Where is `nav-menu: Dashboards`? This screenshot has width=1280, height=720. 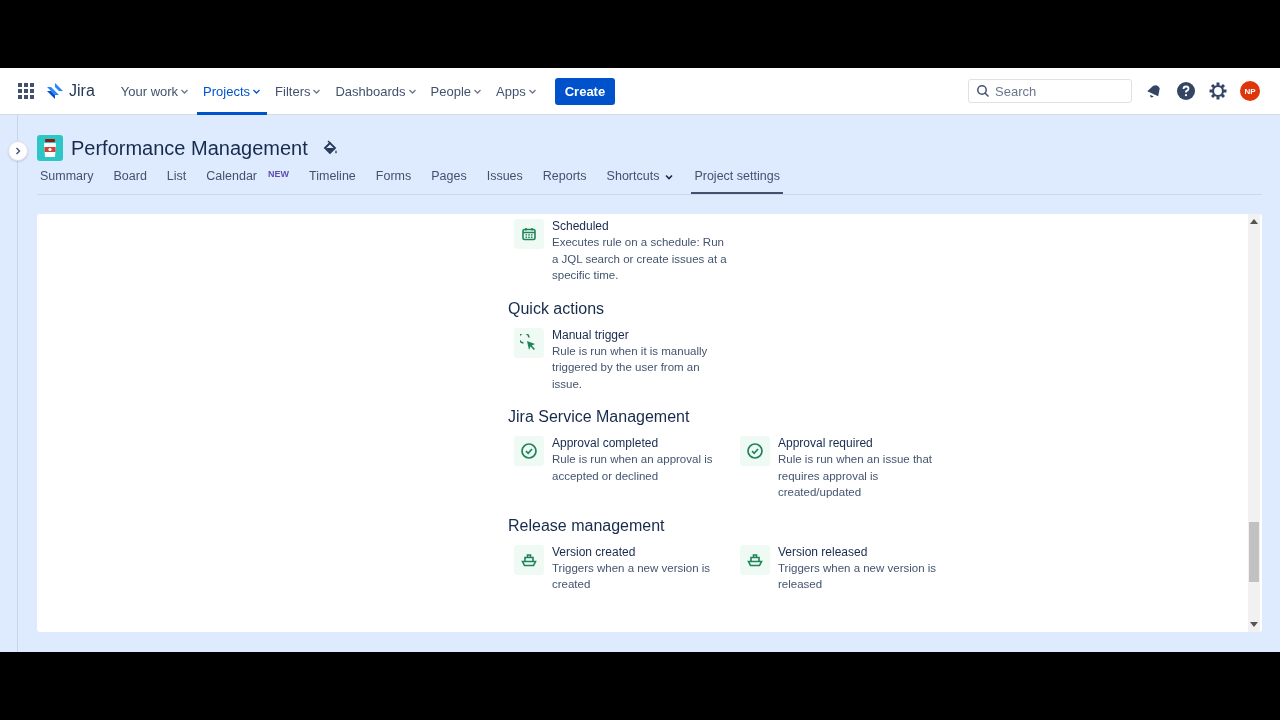 nav-menu: Dashboards is located at coordinates (376, 91).